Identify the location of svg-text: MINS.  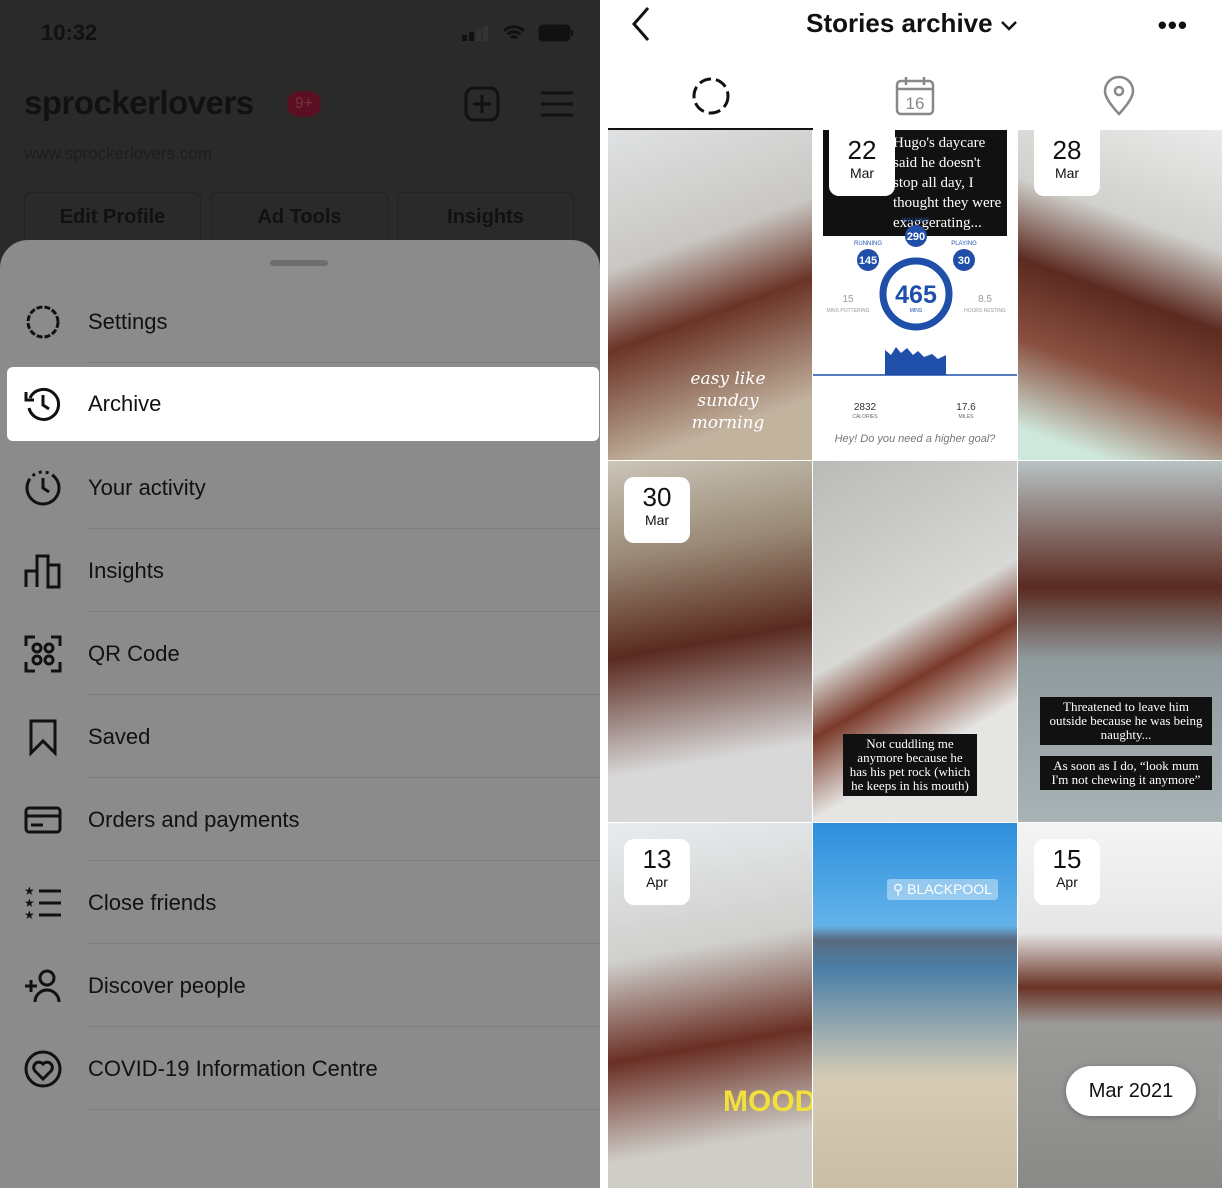
(916, 311).